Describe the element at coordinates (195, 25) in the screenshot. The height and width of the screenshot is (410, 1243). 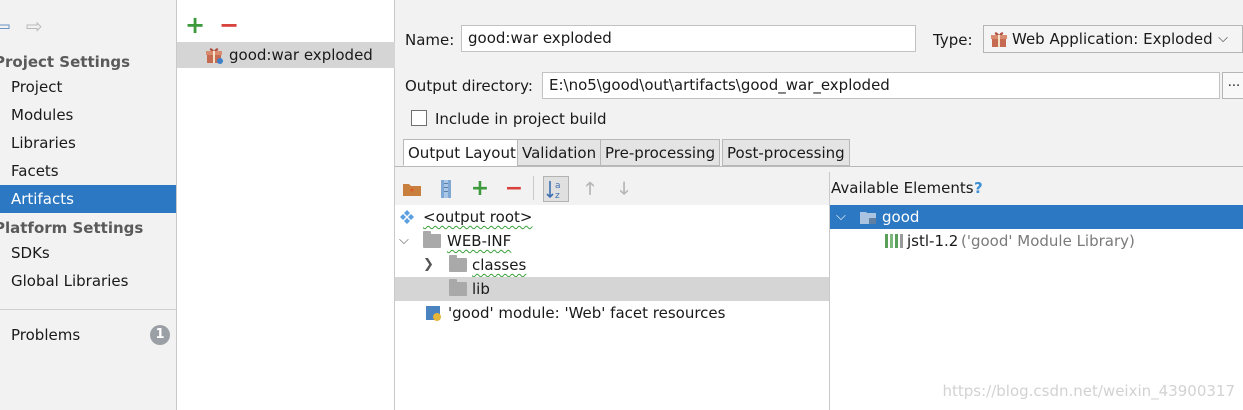
I see `add-artifact-icon: +` at that location.